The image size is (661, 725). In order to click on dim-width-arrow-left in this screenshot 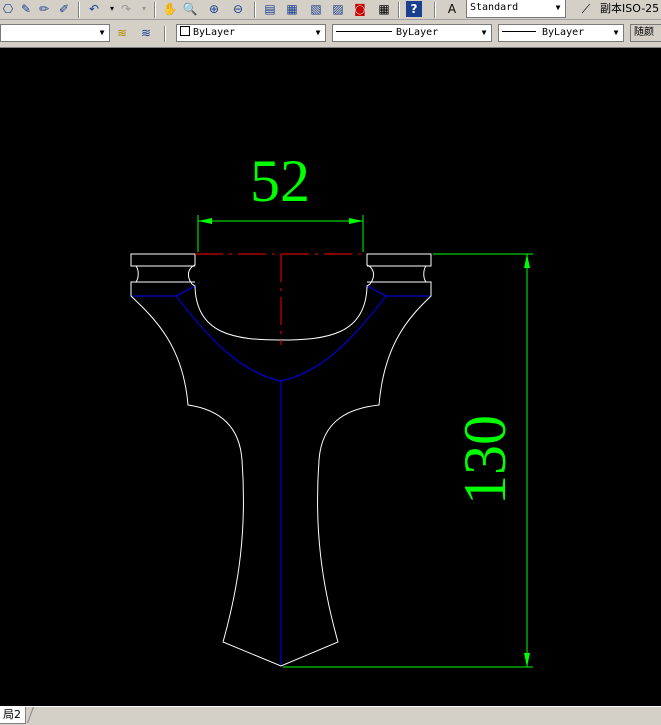, I will do `click(205, 221)`.